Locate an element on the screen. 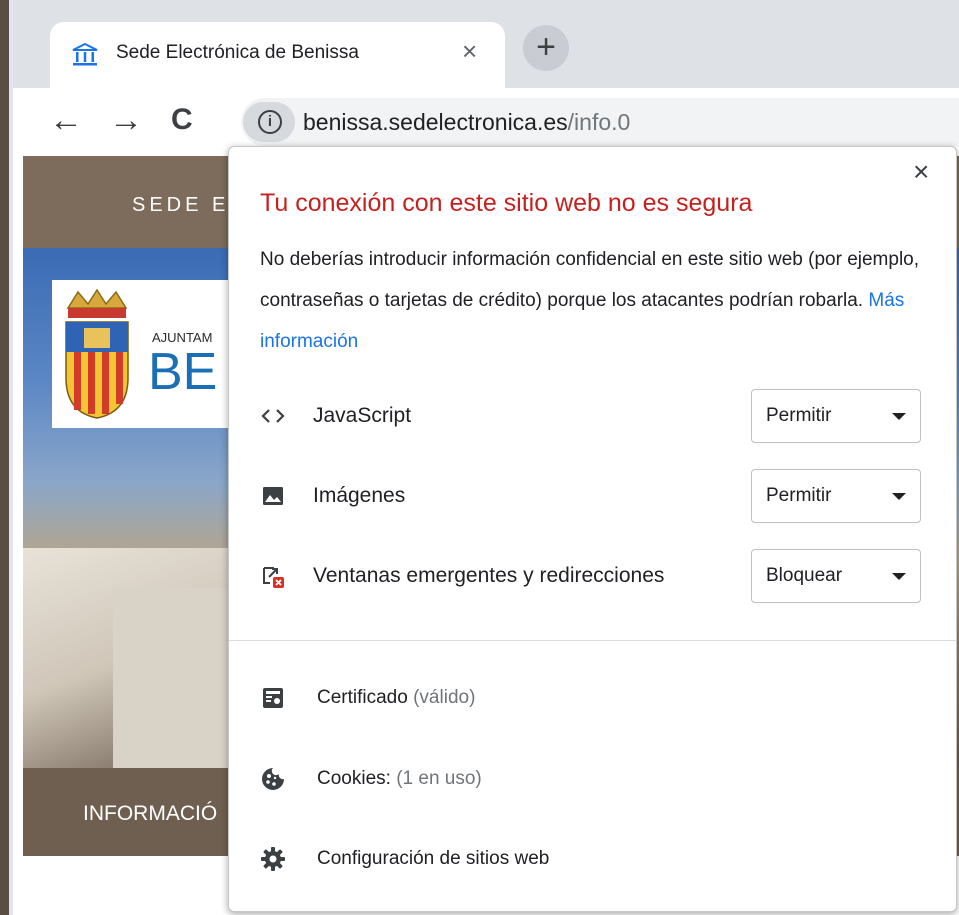  link-label: Cookies: (1 en uso) is located at coordinates (399, 779).